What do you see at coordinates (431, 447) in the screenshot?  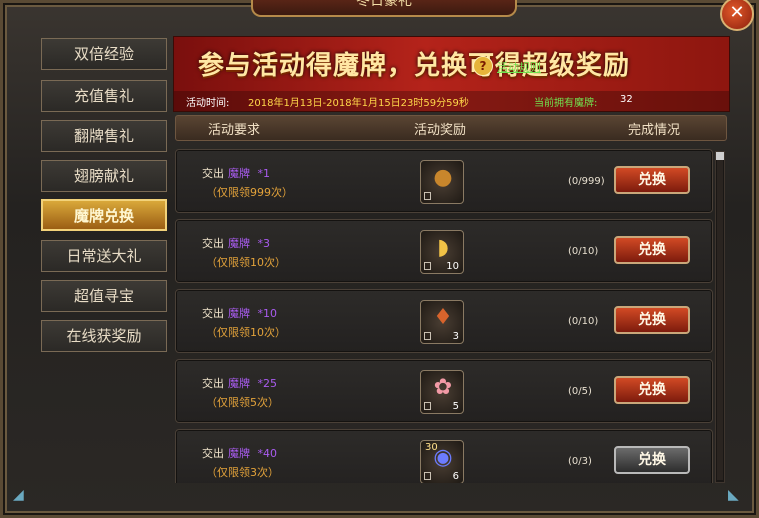 I see `reward-badge: 30` at bounding box center [431, 447].